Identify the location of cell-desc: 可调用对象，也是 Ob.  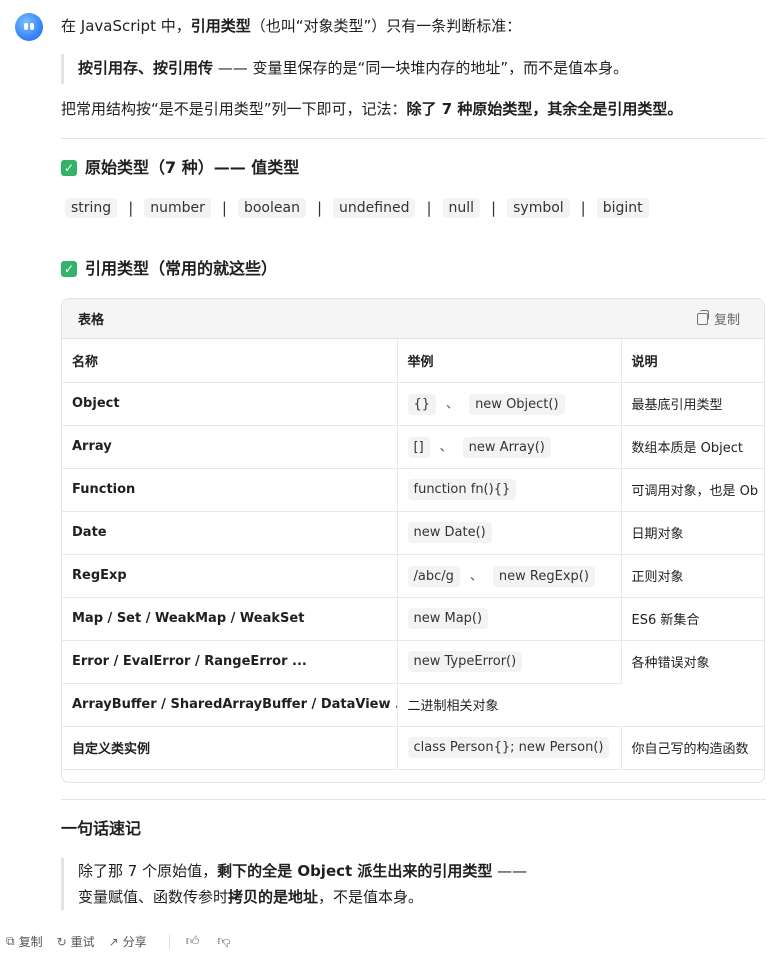
(692, 490).